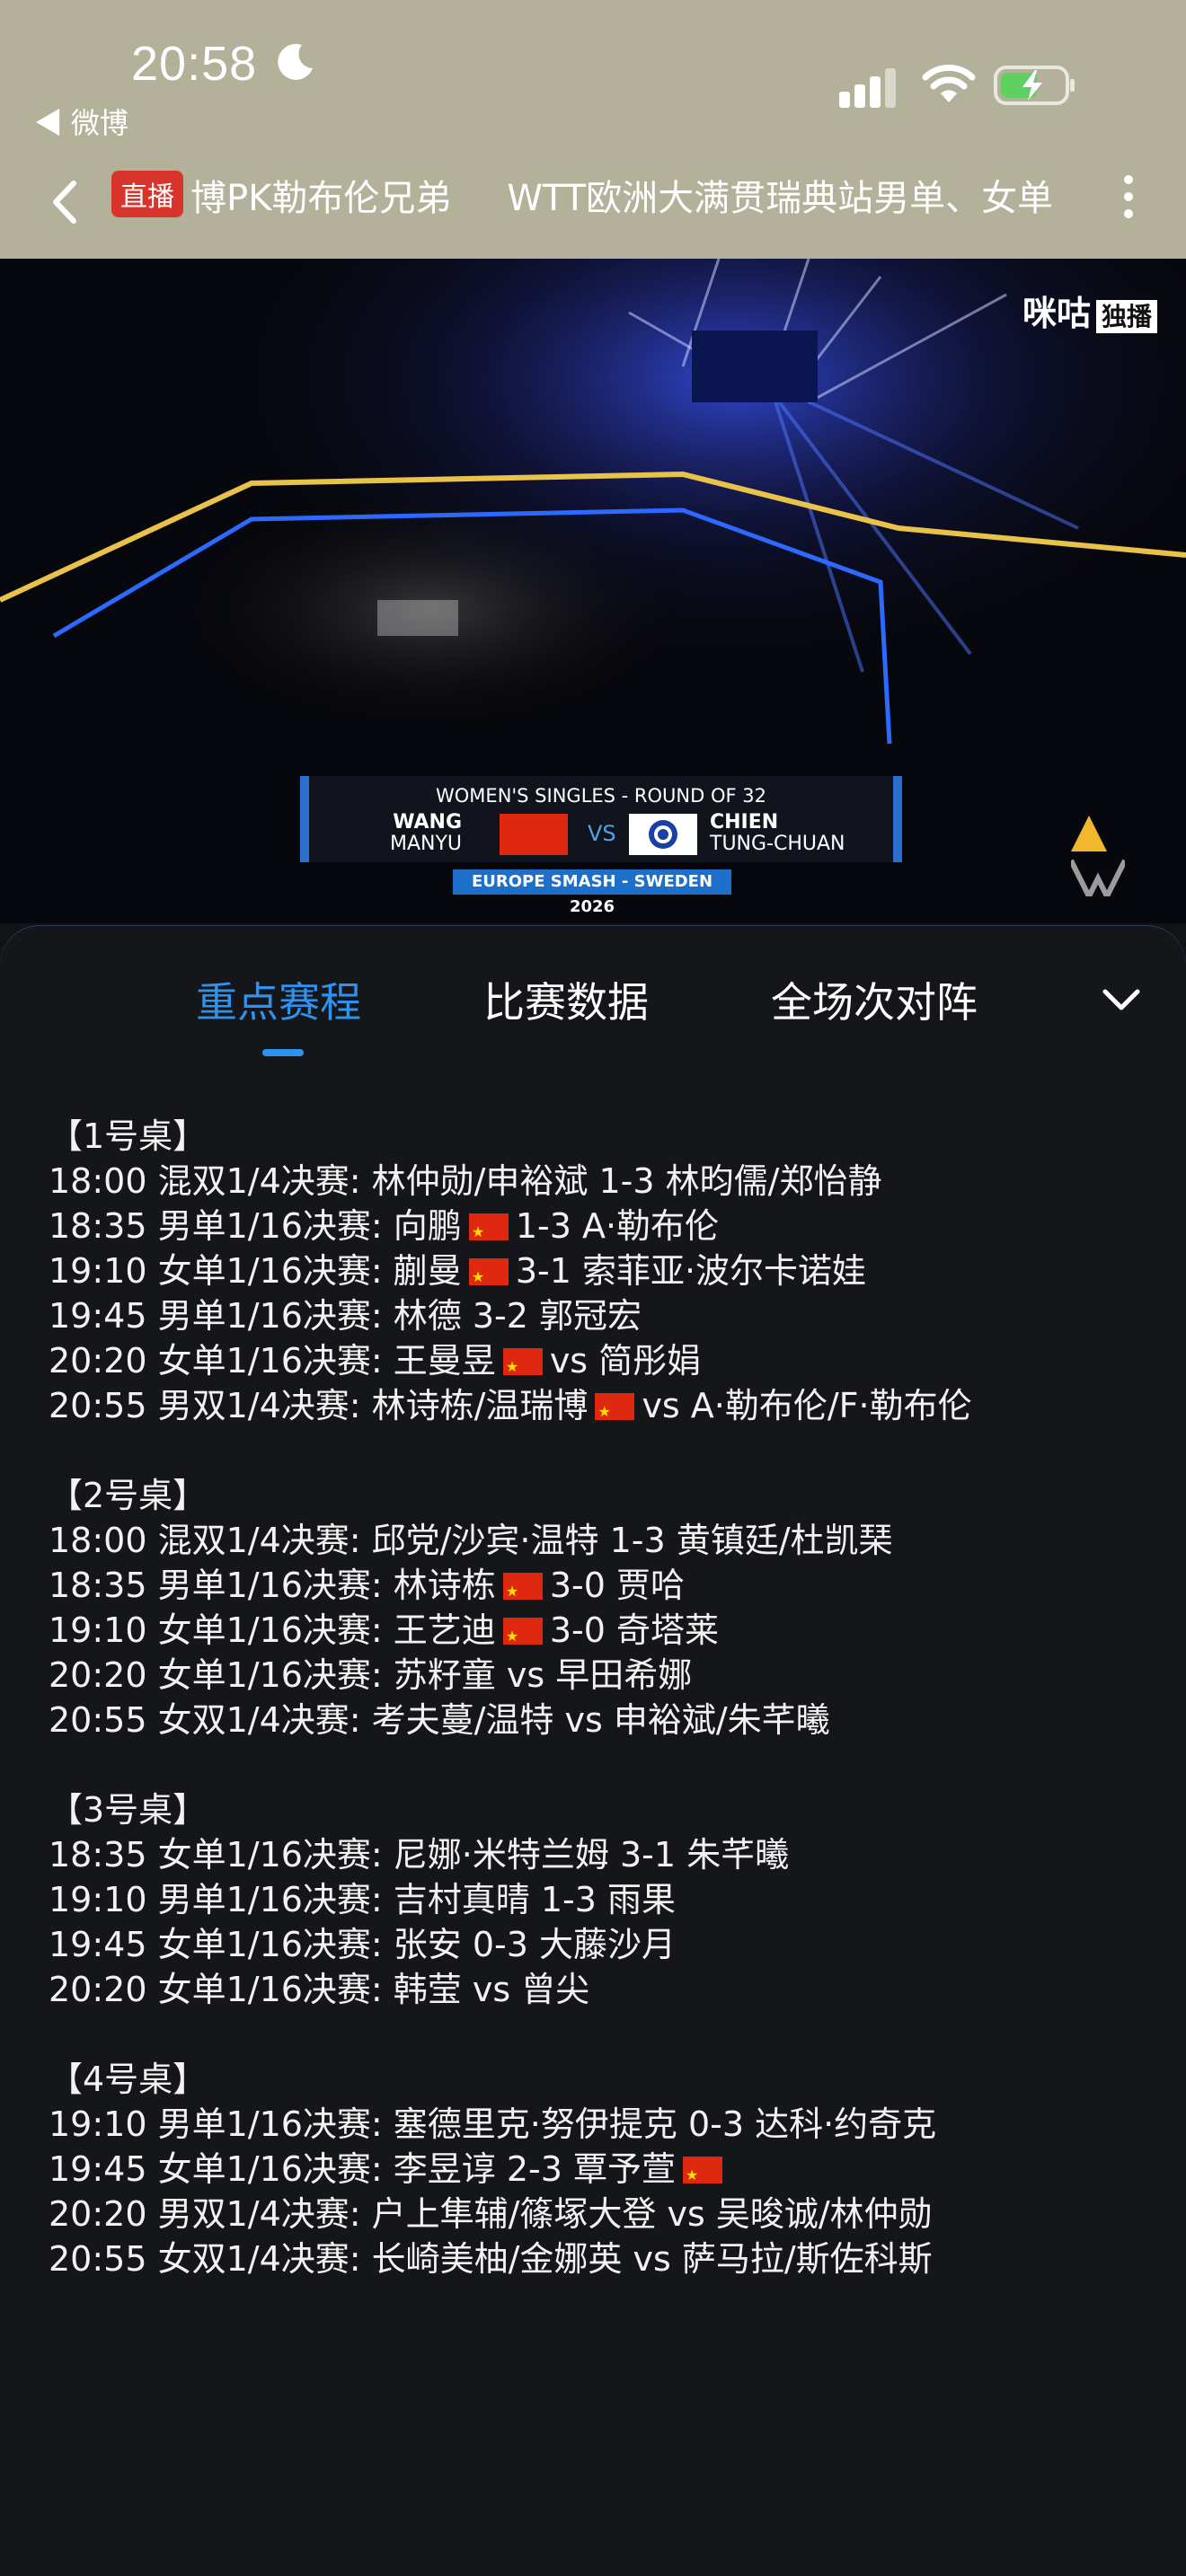  Describe the element at coordinates (807, 1405) in the screenshot. I see `match-result-text: vs A·勒布伦/F·勒布伦` at that location.